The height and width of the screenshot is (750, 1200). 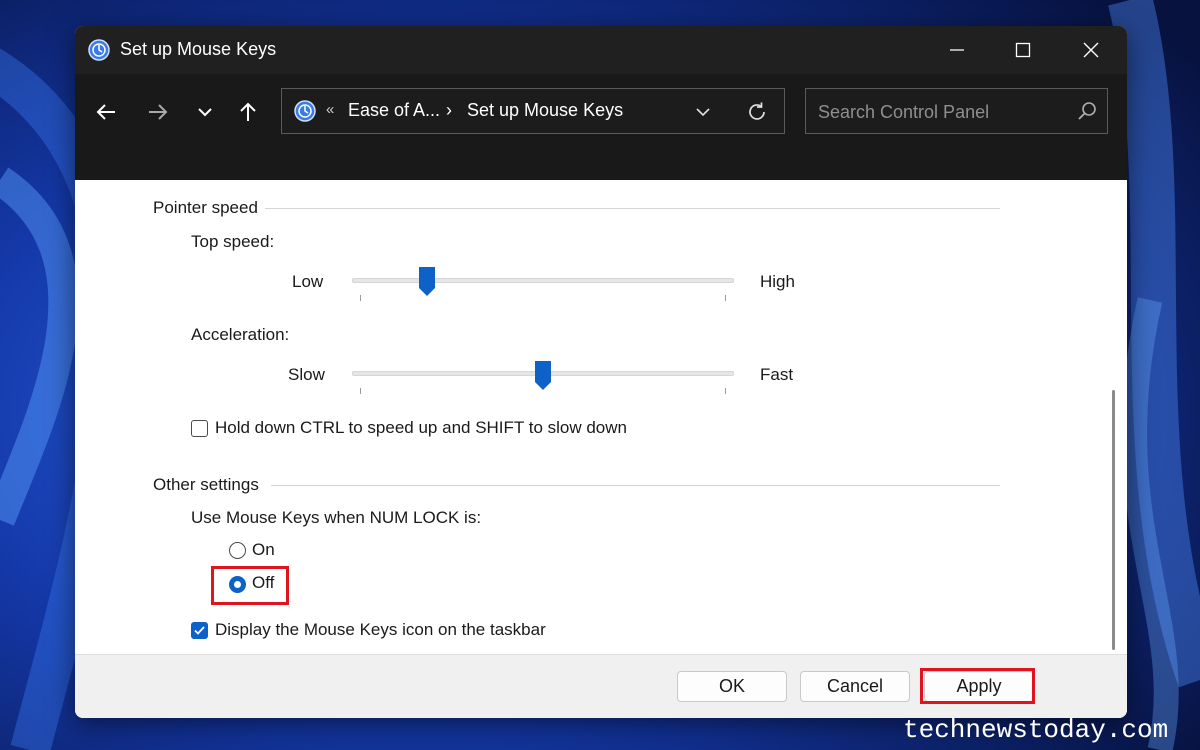 I want to click on close-button, so click(x=1091, y=50).